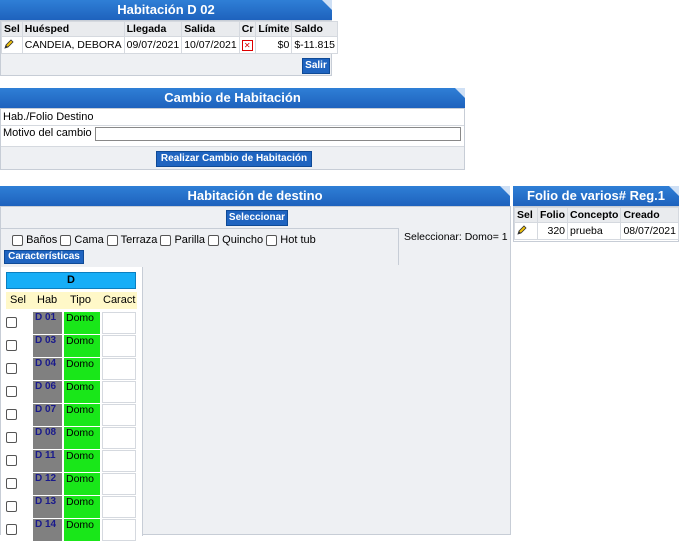  Describe the element at coordinates (214, 240) in the screenshot. I see `feature-checkbox-quincho` at that location.